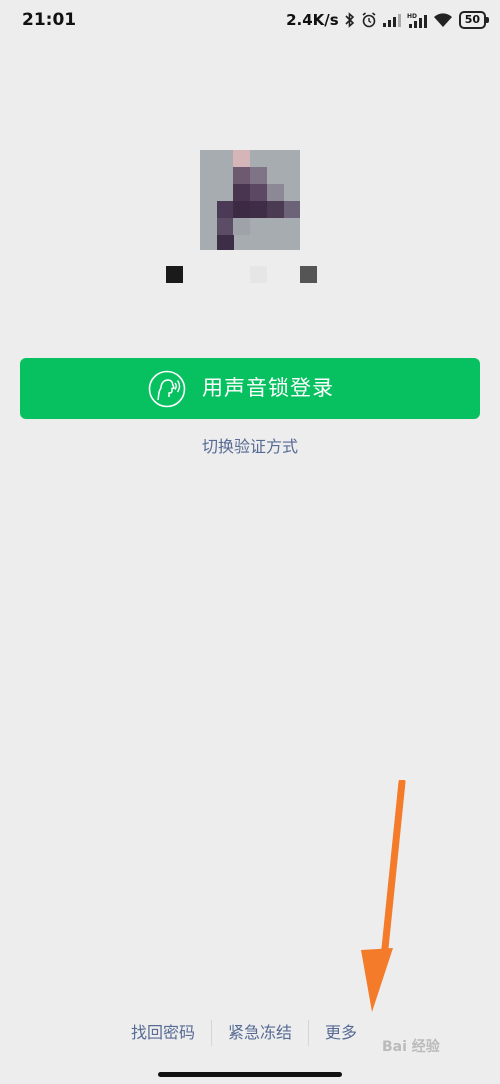  What do you see at coordinates (242, 275) in the screenshot?
I see `masked-username` at bounding box center [242, 275].